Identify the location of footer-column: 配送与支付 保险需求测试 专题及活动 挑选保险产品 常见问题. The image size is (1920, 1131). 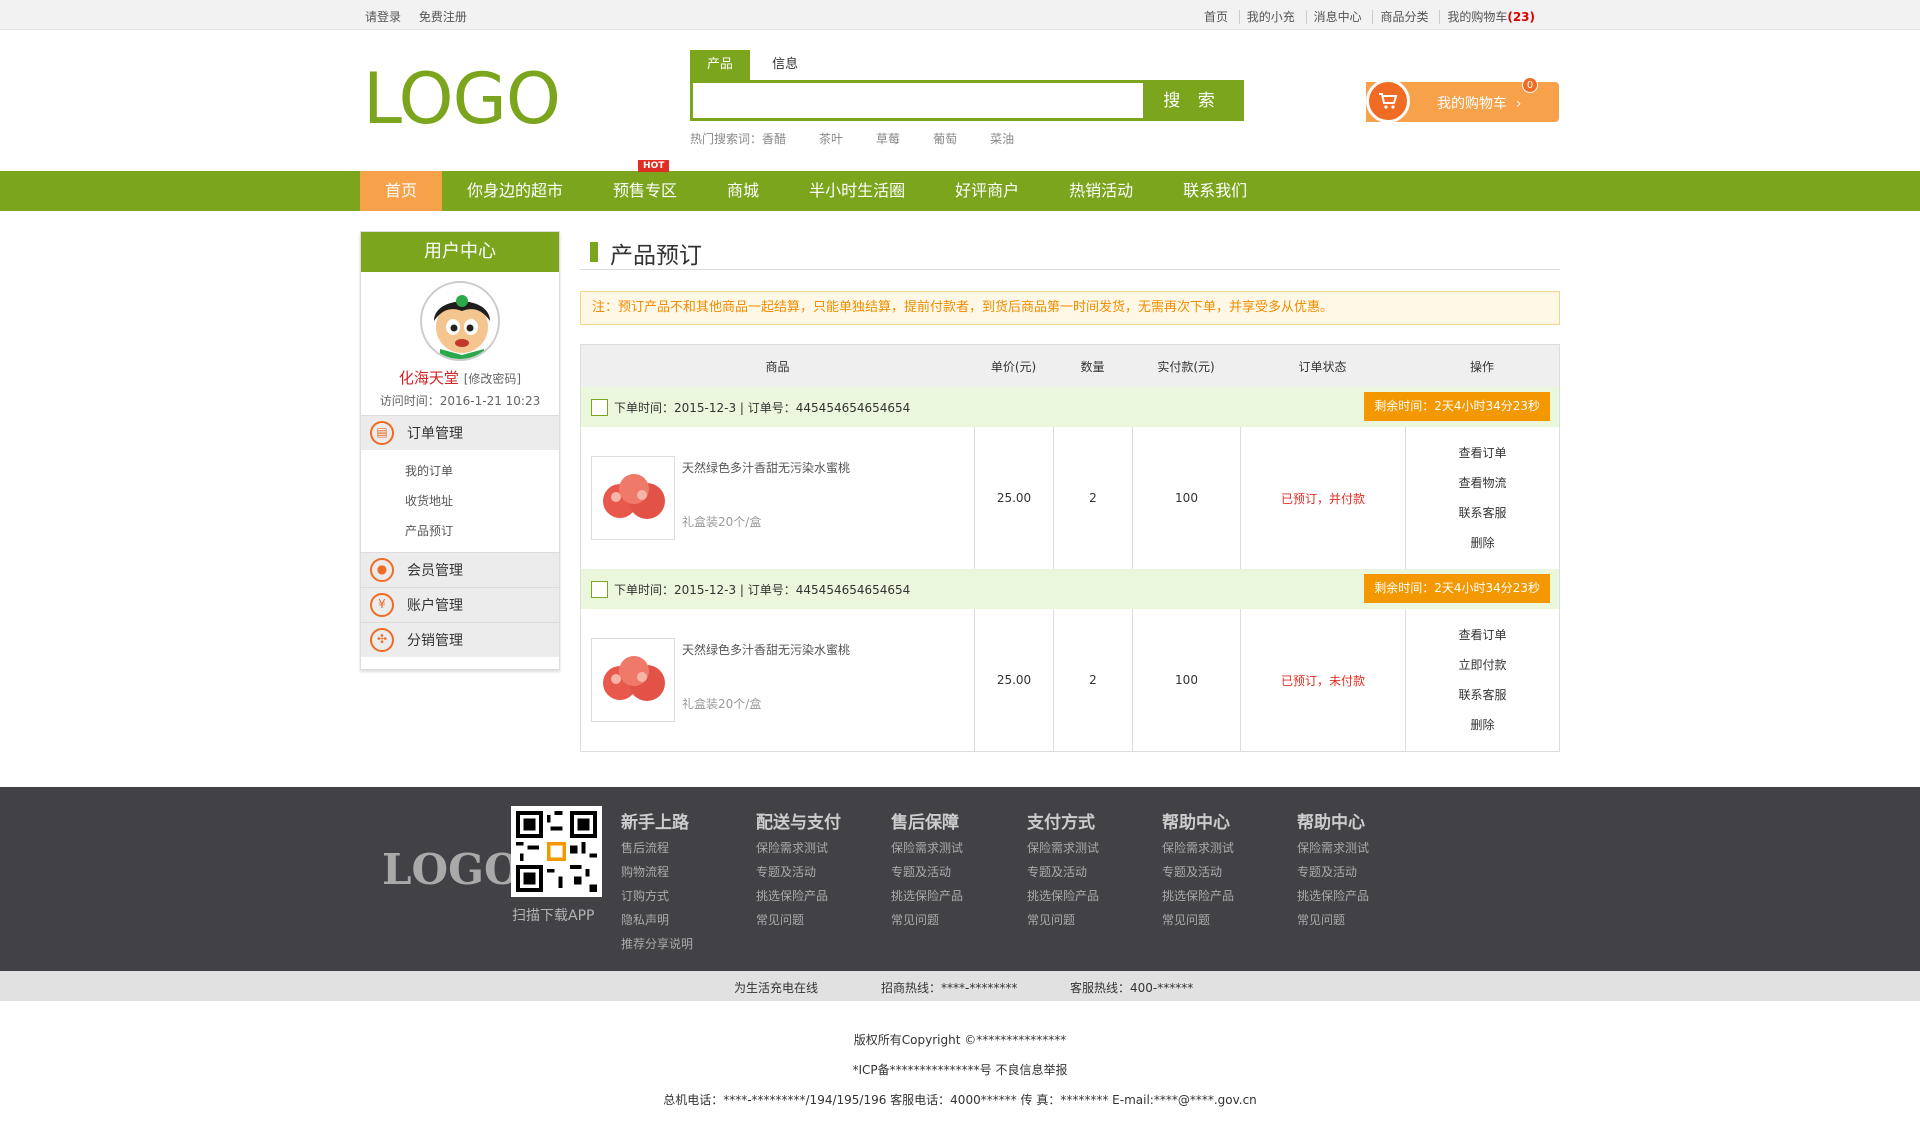
(798, 870).